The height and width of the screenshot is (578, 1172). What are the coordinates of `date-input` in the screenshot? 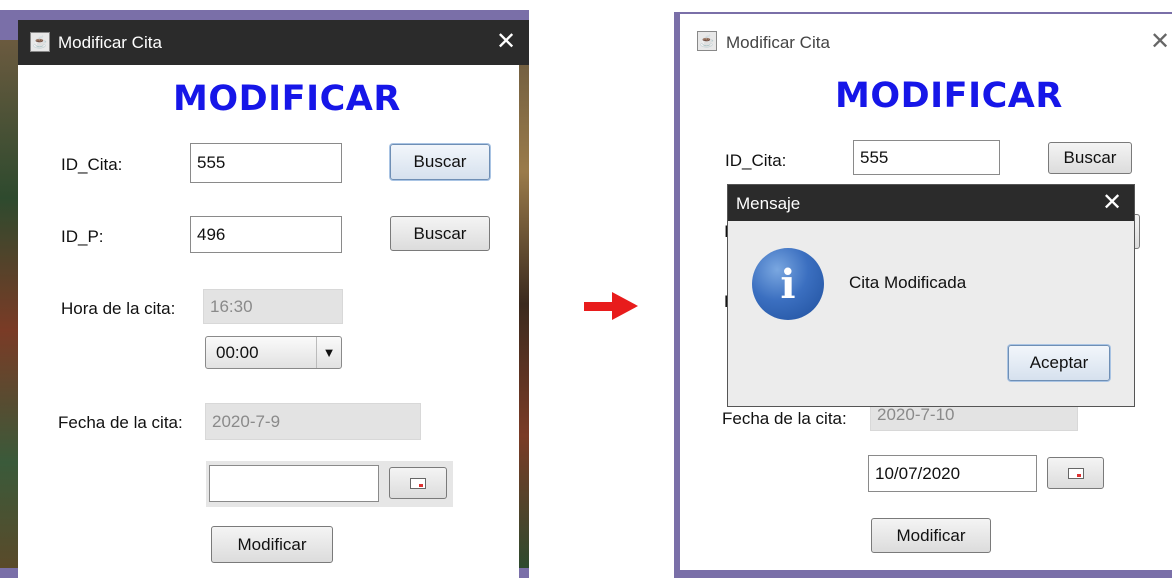 It's located at (294, 483).